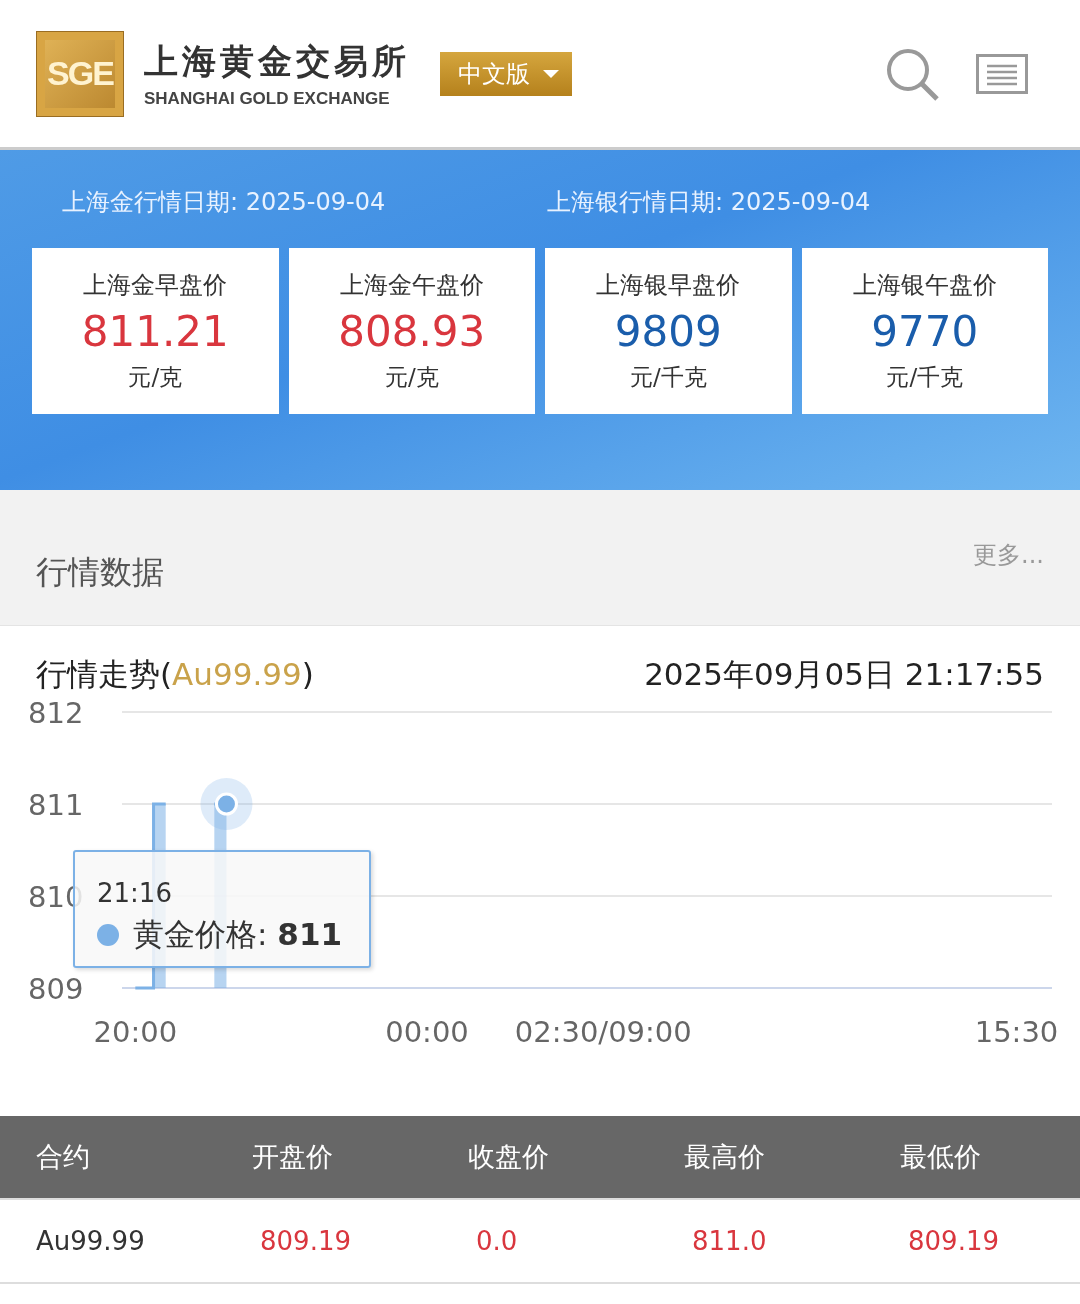 The image size is (1080, 1304). What do you see at coordinates (924, 285) in the screenshot?
I see `price-label: 上海银午盘价` at bounding box center [924, 285].